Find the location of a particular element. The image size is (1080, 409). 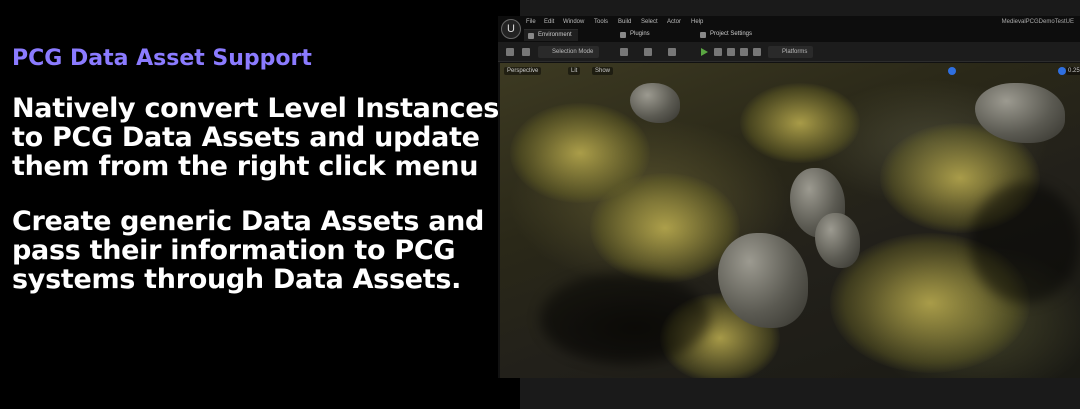

more-options-icon is located at coordinates (757, 52).